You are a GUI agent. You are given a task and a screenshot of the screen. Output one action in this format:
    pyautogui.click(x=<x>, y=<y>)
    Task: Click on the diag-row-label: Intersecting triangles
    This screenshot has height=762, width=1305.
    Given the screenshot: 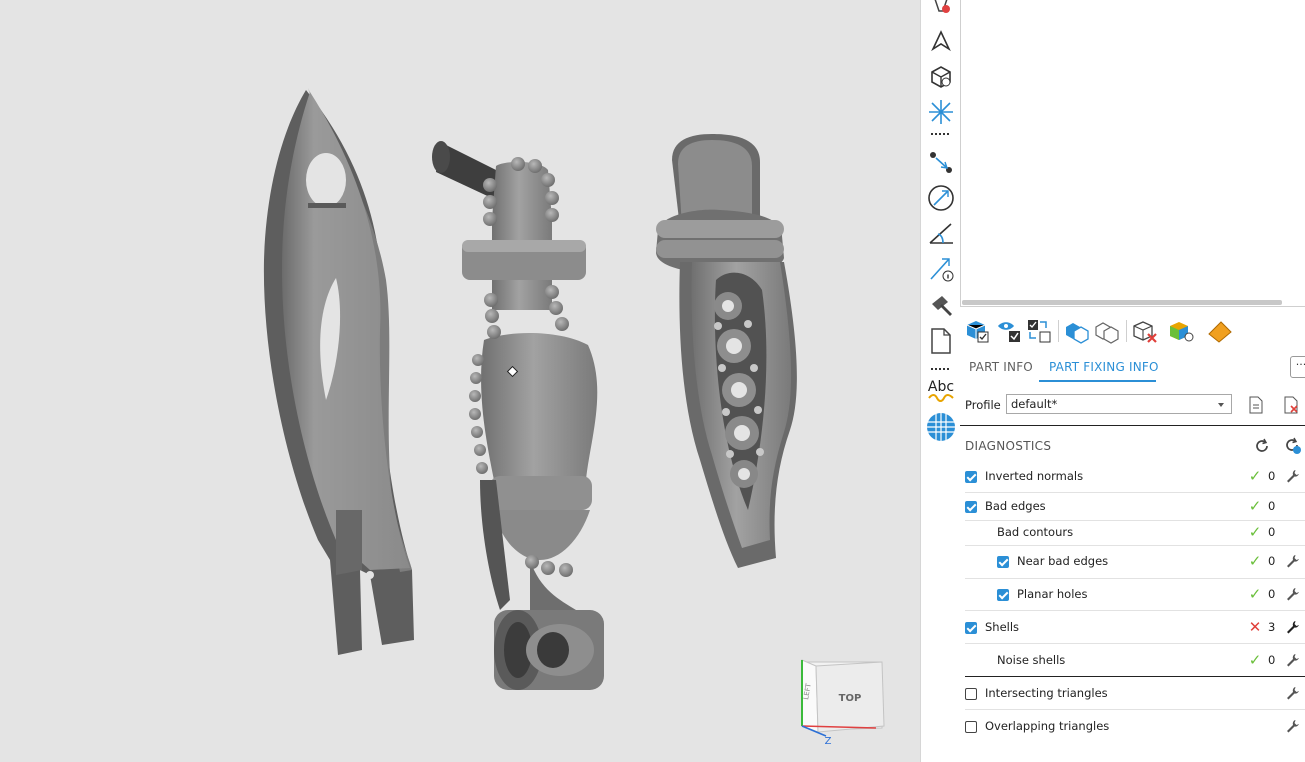 What is the action you would take?
    pyautogui.click(x=1046, y=693)
    